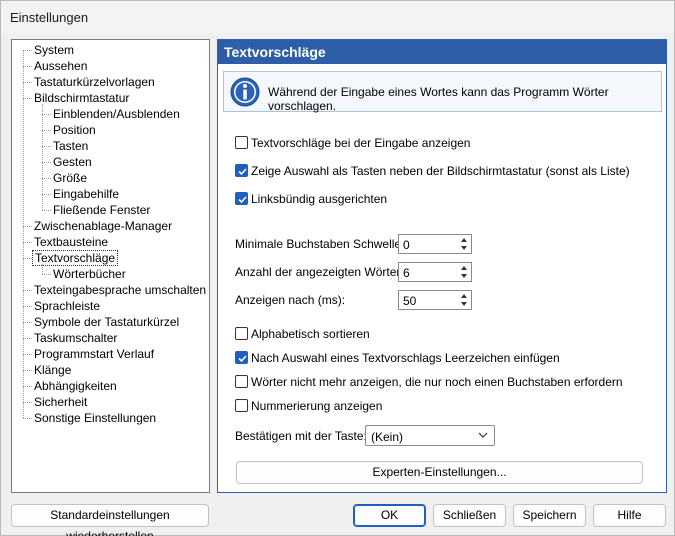 This screenshot has width=675, height=536. What do you see at coordinates (110, 162) in the screenshot?
I see `tree-item: Gesten` at bounding box center [110, 162].